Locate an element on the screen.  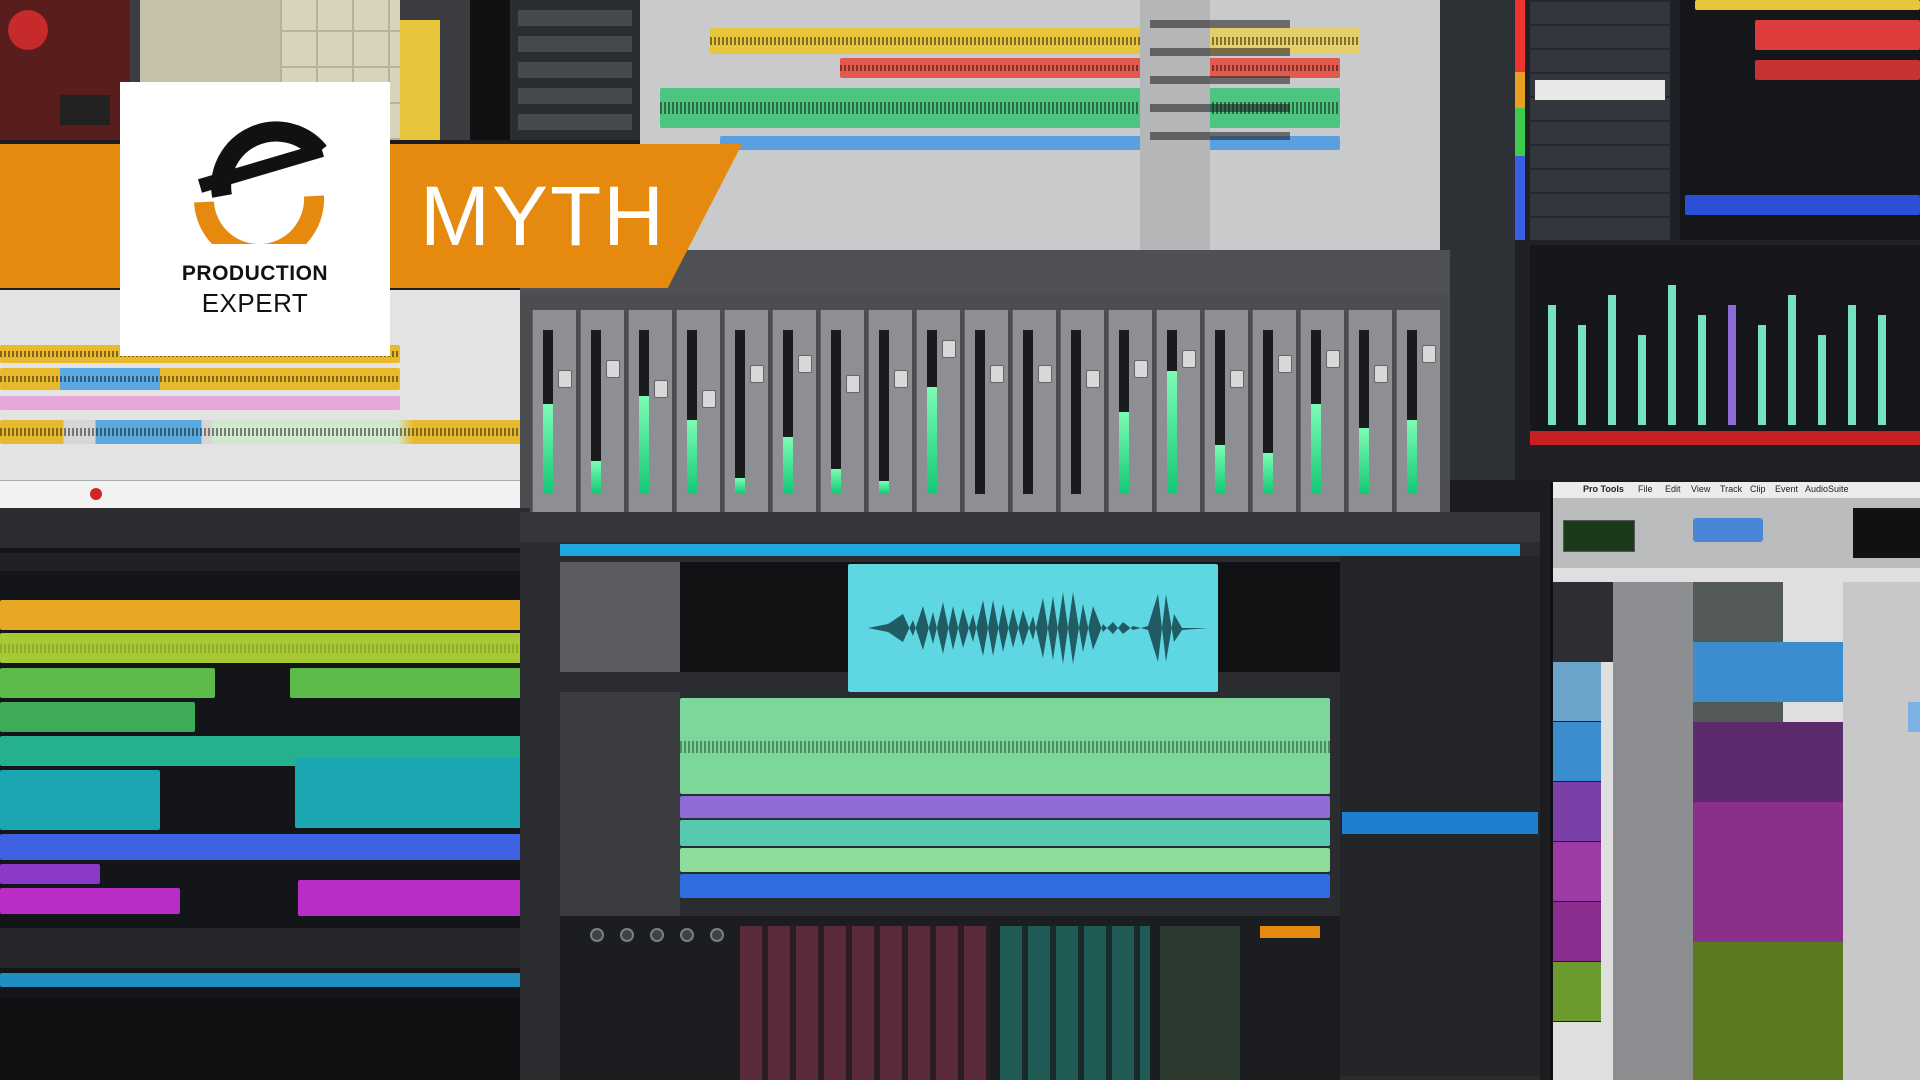
violet-region is located at coordinates (50, 874).